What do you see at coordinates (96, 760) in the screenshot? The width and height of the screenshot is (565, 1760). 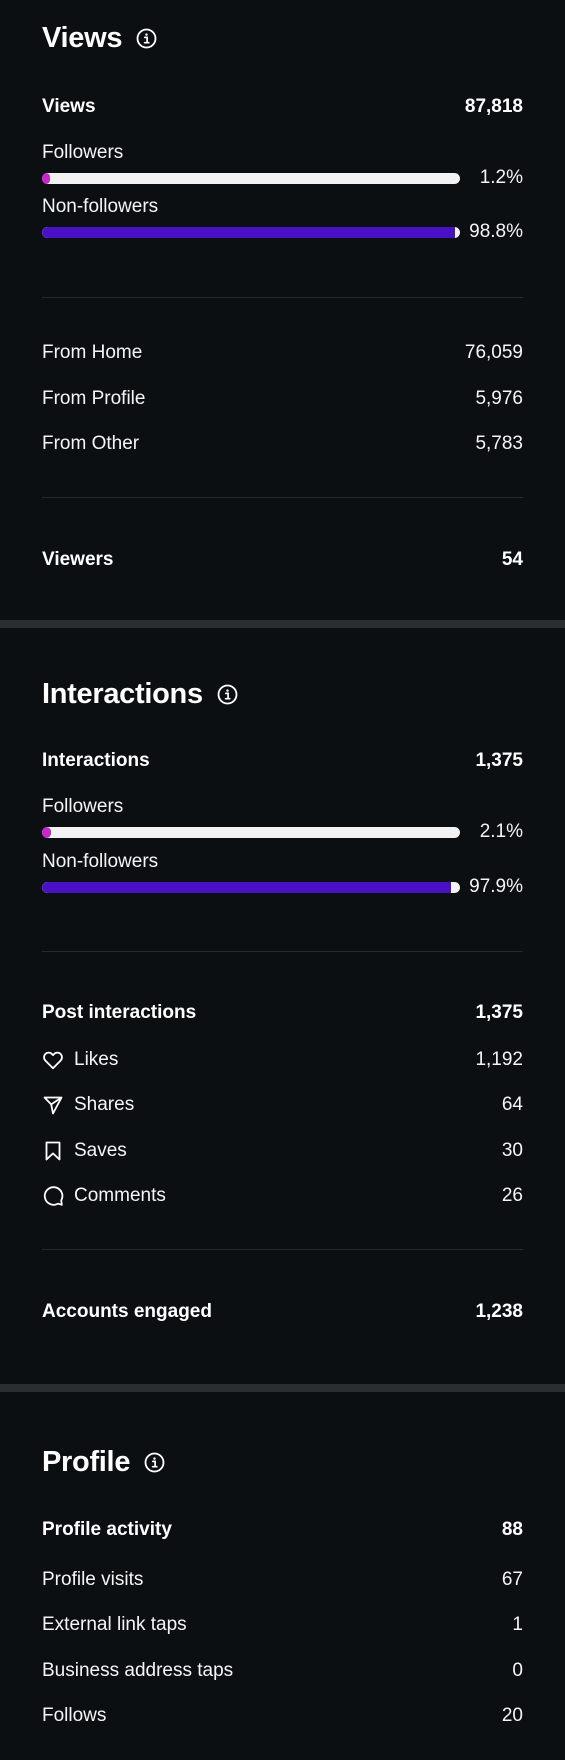 I see `interactions-total-label: Interactions` at bounding box center [96, 760].